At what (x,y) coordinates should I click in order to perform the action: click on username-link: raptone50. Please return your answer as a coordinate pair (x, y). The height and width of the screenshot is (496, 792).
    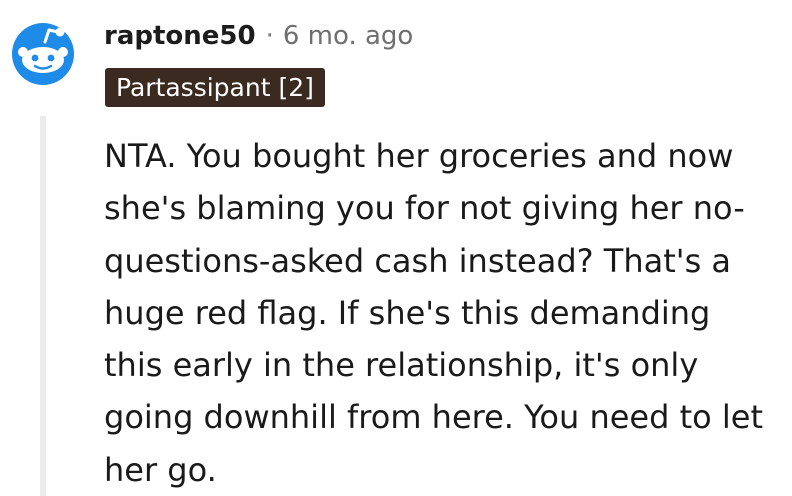
    Looking at the image, I should click on (180, 36).